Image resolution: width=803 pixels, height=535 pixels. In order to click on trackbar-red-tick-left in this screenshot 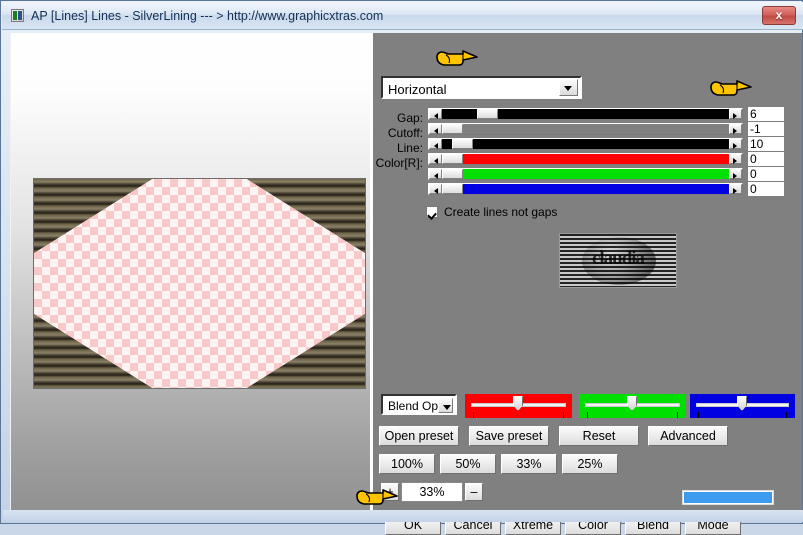, I will do `click(473, 415)`.